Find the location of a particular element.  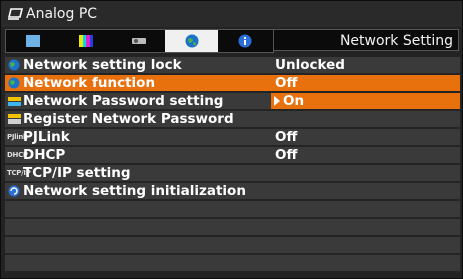

input-source-icon is located at coordinates (16, 14).